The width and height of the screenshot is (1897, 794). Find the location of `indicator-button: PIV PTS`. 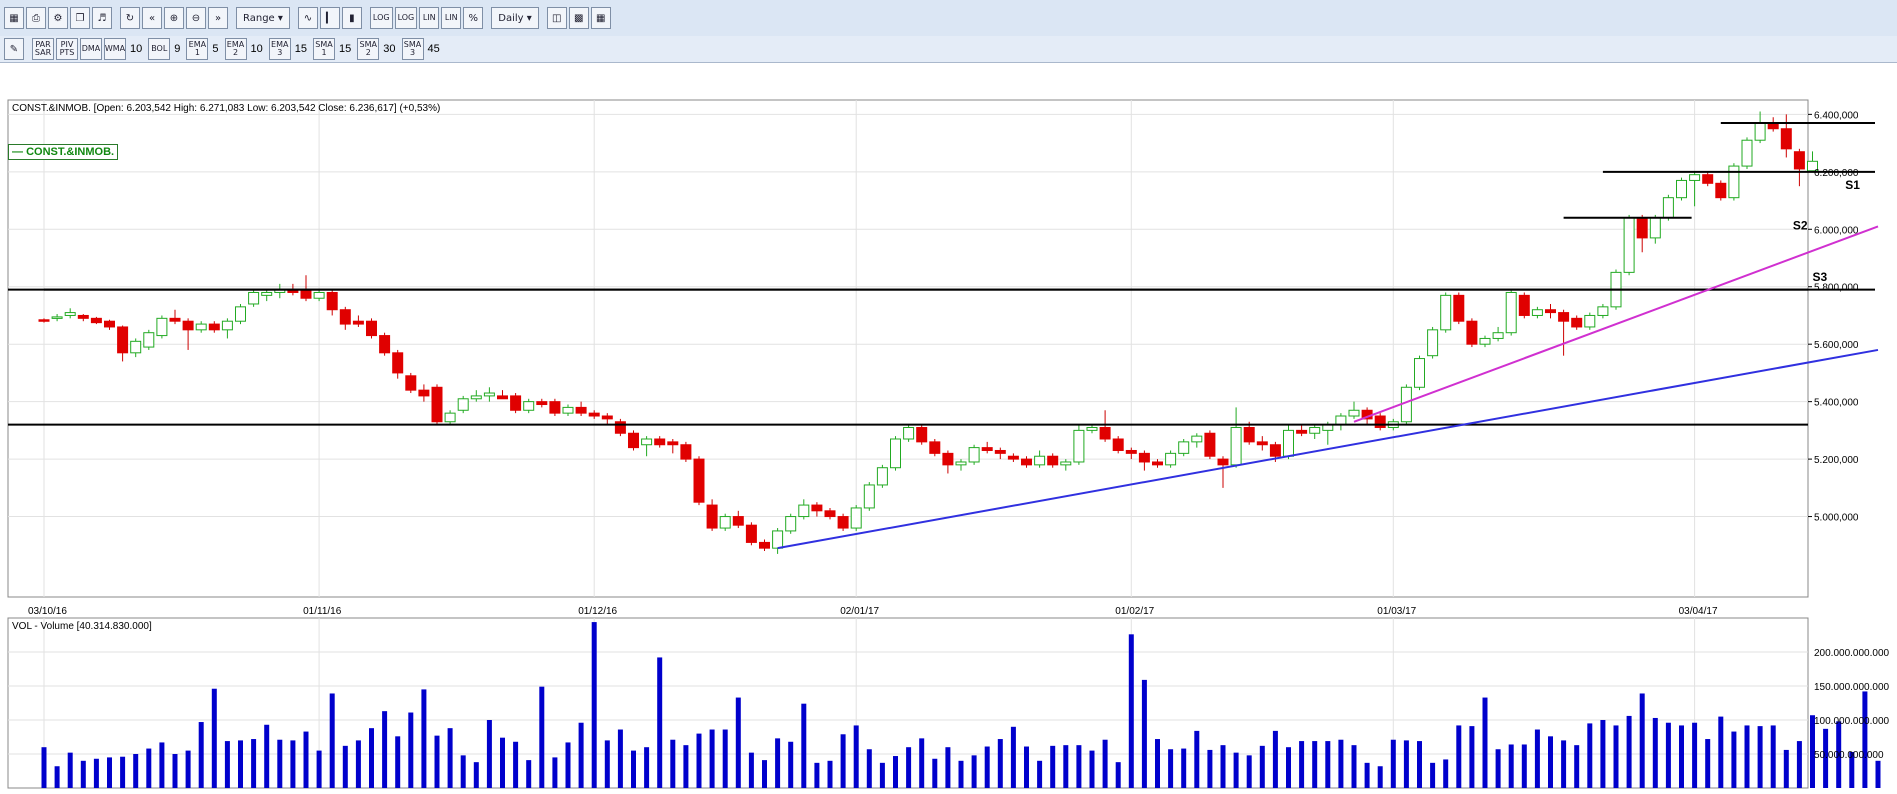

indicator-button: PIV PTS is located at coordinates (67, 49).